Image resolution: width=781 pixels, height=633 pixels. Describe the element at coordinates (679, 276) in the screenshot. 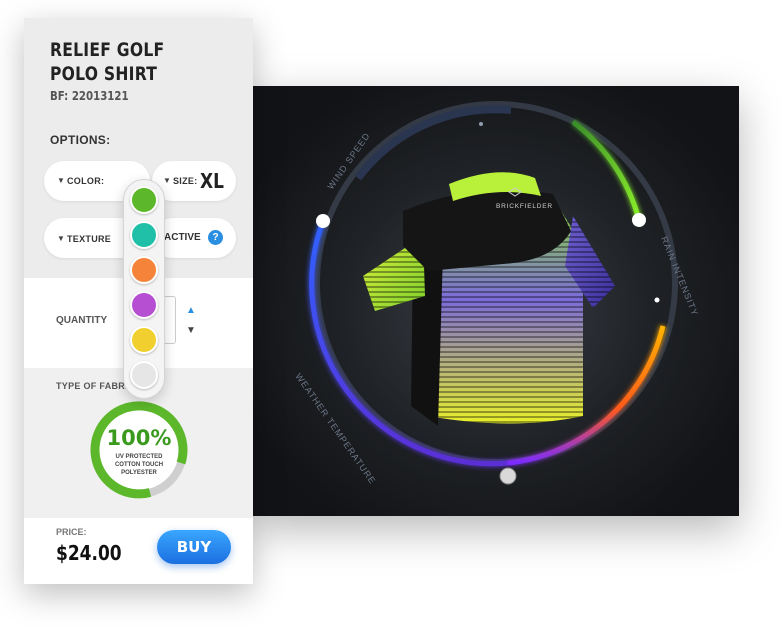

I see `dial-label-rain-intensity: RAIN INTENSITY` at that location.